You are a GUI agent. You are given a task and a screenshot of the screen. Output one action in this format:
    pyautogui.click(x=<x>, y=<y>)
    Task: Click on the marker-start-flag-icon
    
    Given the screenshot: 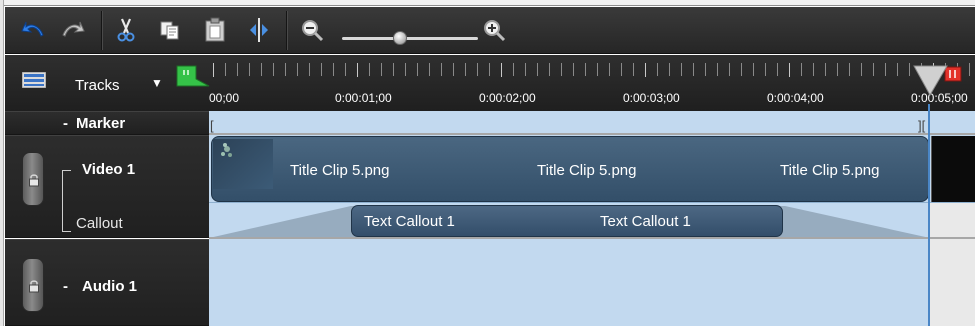 What is the action you would take?
    pyautogui.click(x=193, y=76)
    